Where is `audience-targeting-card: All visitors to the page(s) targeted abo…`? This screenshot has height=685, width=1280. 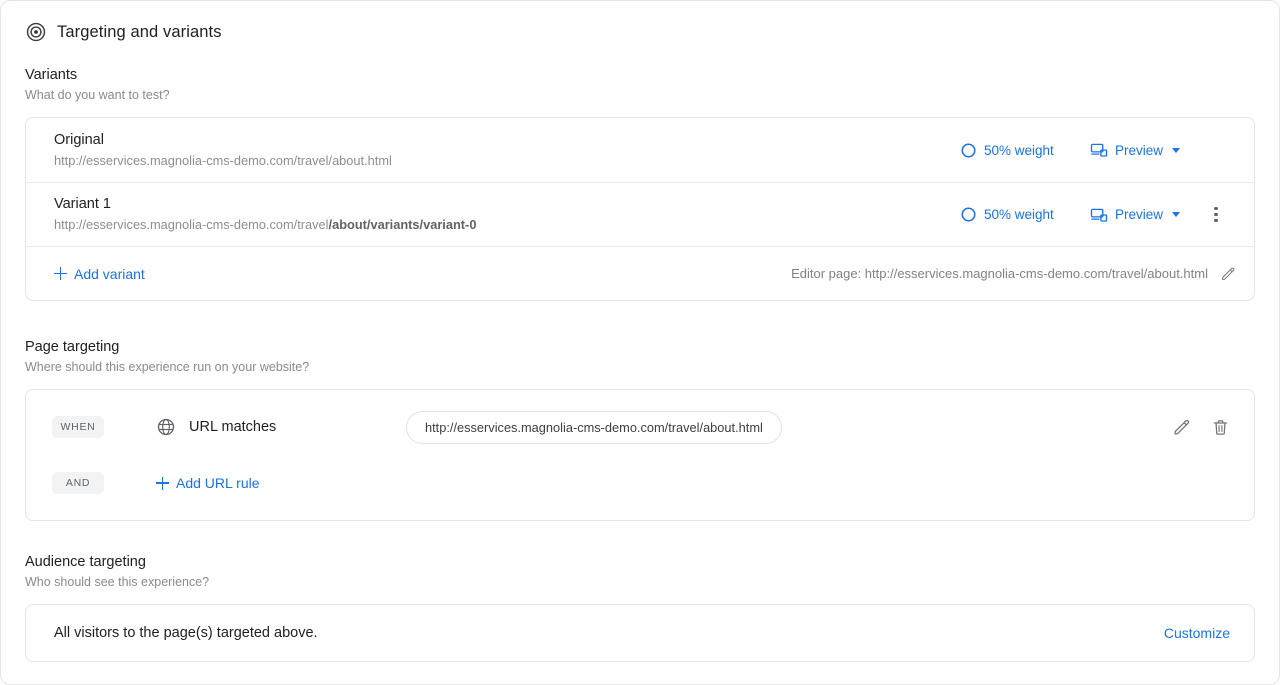
audience-targeting-card: All visitors to the page(s) targeted abo… is located at coordinates (640, 633).